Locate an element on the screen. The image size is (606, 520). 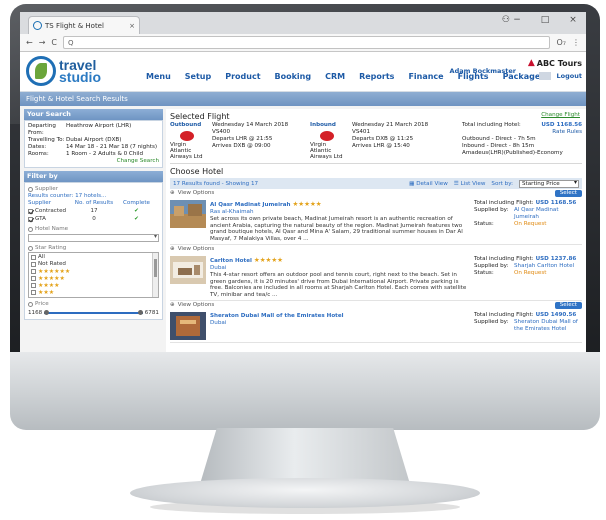
hotel-area: Dubai is located at coordinates (218, 268).